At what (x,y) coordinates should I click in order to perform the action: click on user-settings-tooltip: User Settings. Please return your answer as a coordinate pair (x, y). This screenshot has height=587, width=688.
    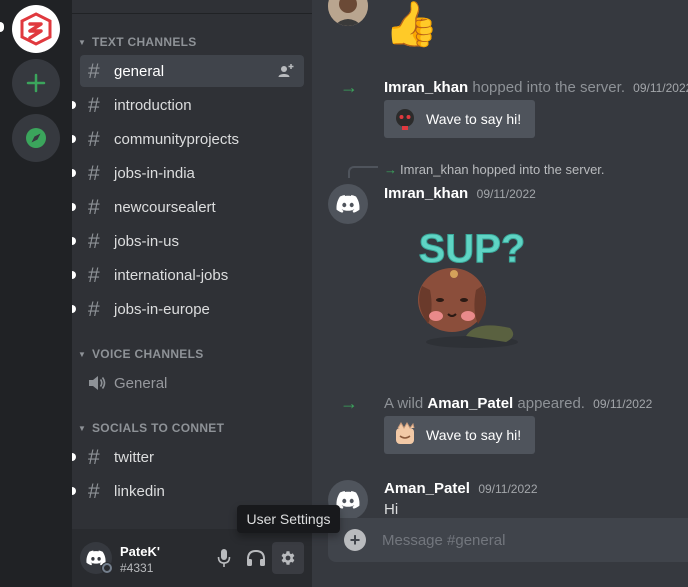
    Looking at the image, I should click on (288, 519).